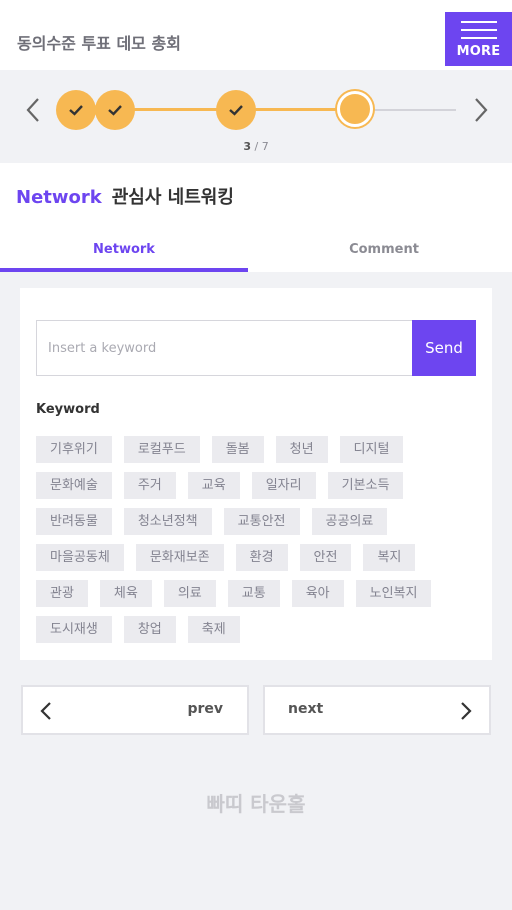  Describe the element at coordinates (172, 197) in the screenshot. I see `section-title-ko: 관심사 네트워킹` at that location.